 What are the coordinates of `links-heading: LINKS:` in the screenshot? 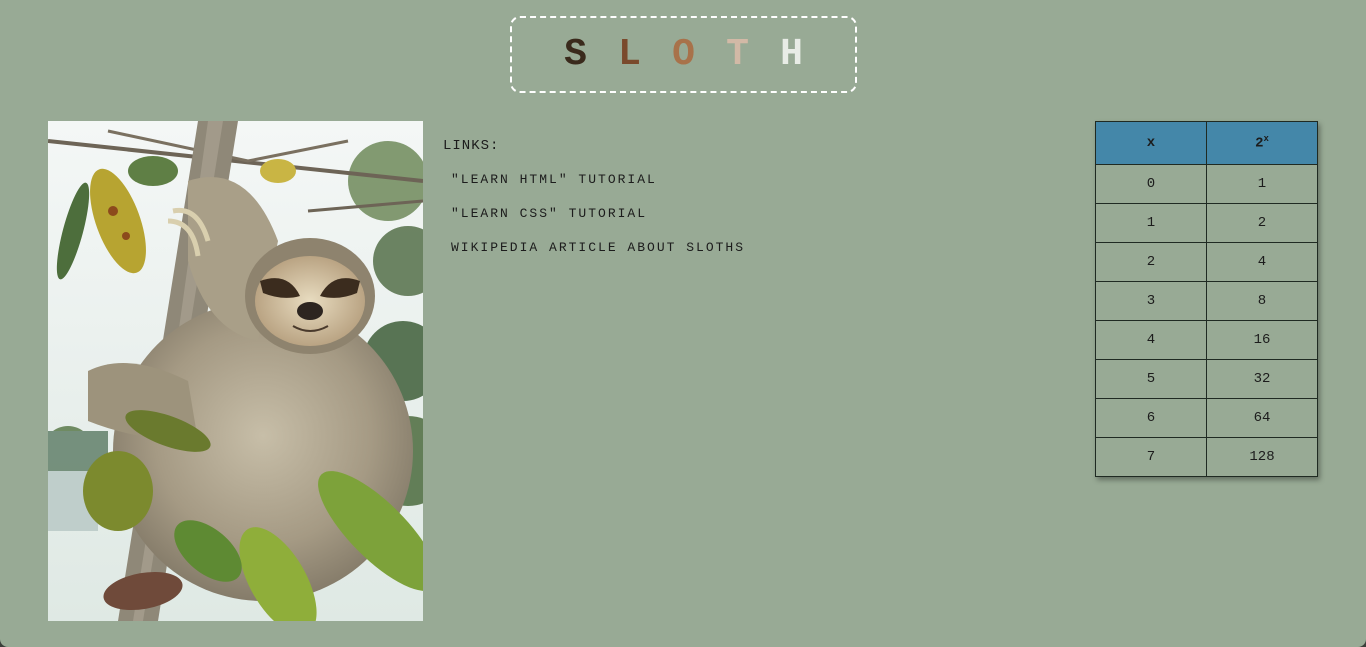 It's located at (471, 146).